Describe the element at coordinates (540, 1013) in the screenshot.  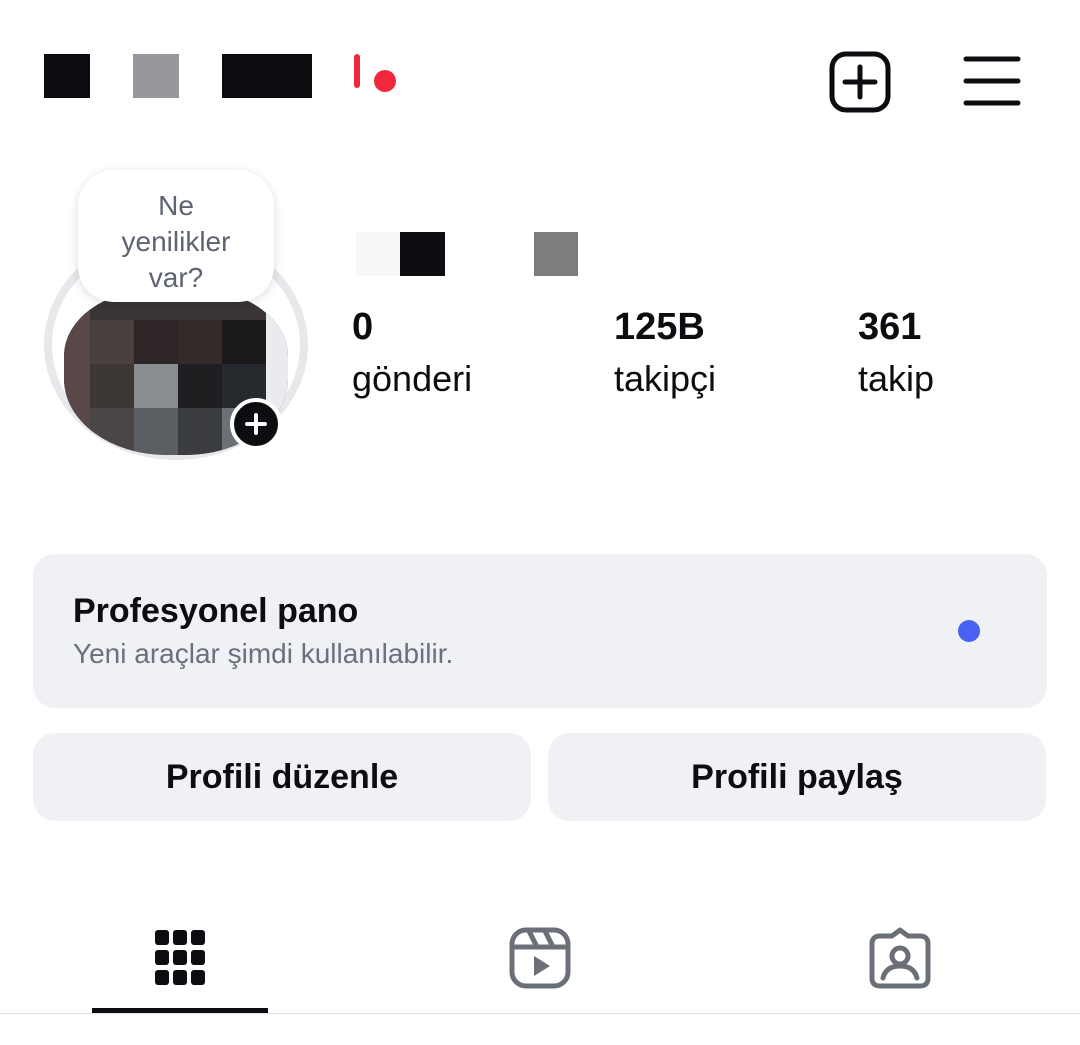
I see `tabs-divider` at that location.